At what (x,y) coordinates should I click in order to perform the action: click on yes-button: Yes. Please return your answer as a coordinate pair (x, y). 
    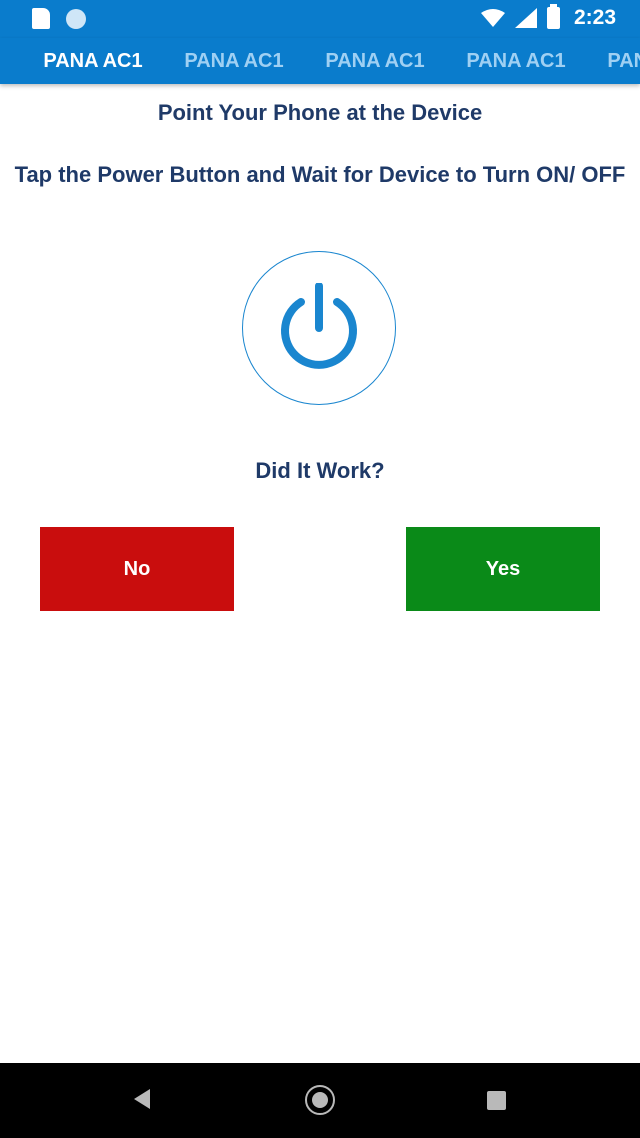
    Looking at the image, I should click on (503, 569).